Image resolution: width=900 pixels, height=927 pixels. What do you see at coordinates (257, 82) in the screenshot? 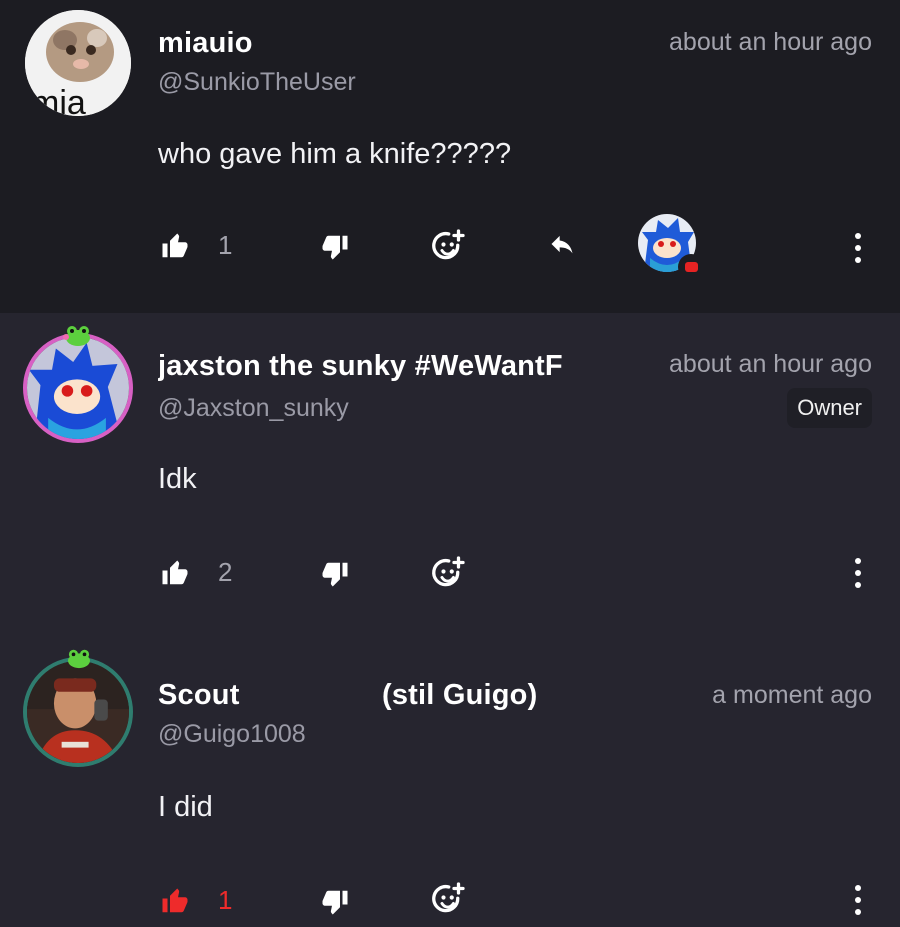
I see `author-handle: @SunkioTheUser` at bounding box center [257, 82].